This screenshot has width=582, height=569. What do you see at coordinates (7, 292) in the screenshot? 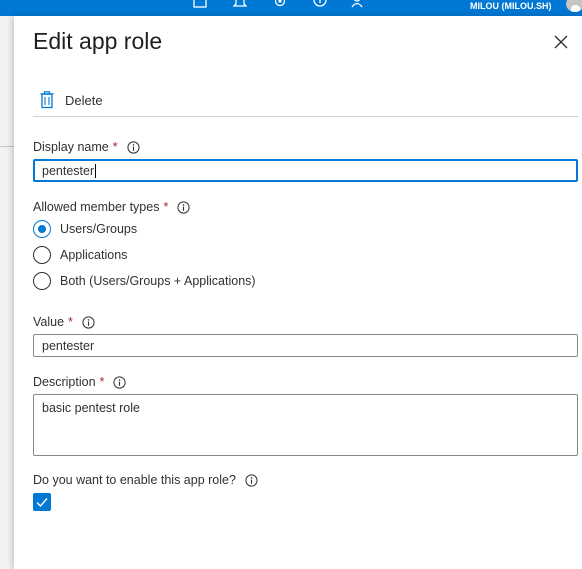
I see `background-page` at bounding box center [7, 292].